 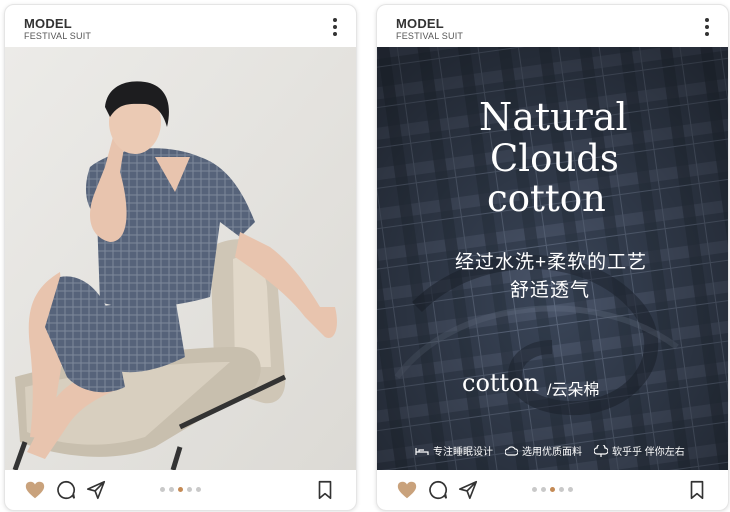 I want to click on bed-icon, so click(x=422, y=451).